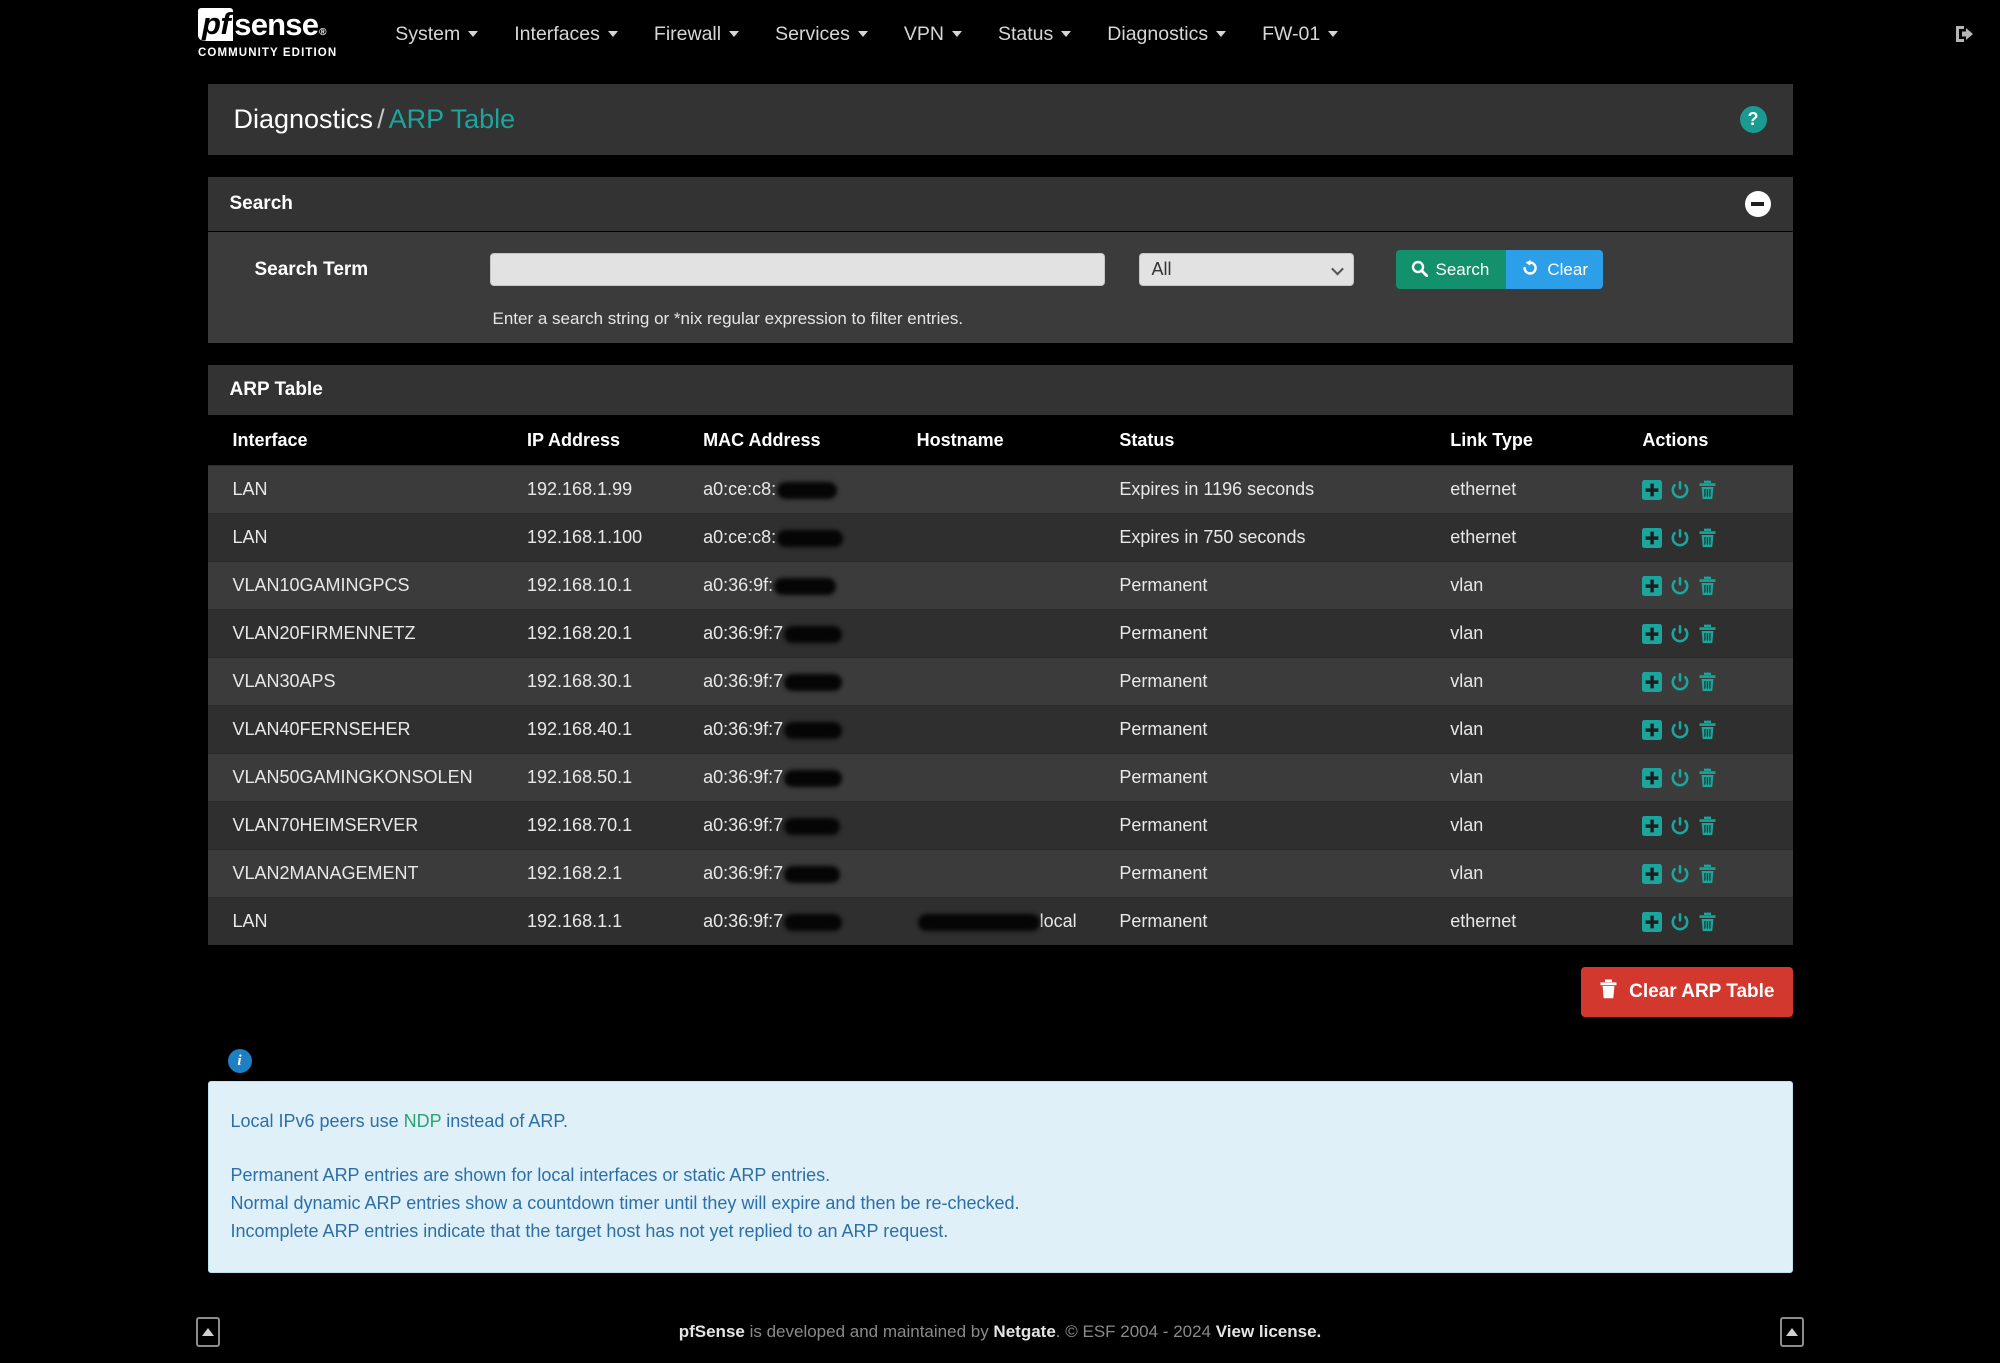 This screenshot has height=1363, width=2000. I want to click on nav-item-label: VPN, so click(923, 33).